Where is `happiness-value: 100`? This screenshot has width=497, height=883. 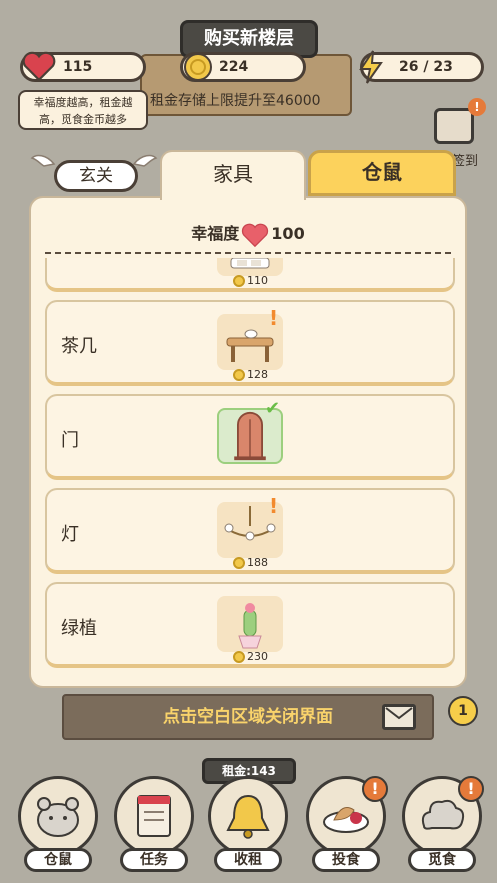 happiness-value: 100 is located at coordinates (288, 233).